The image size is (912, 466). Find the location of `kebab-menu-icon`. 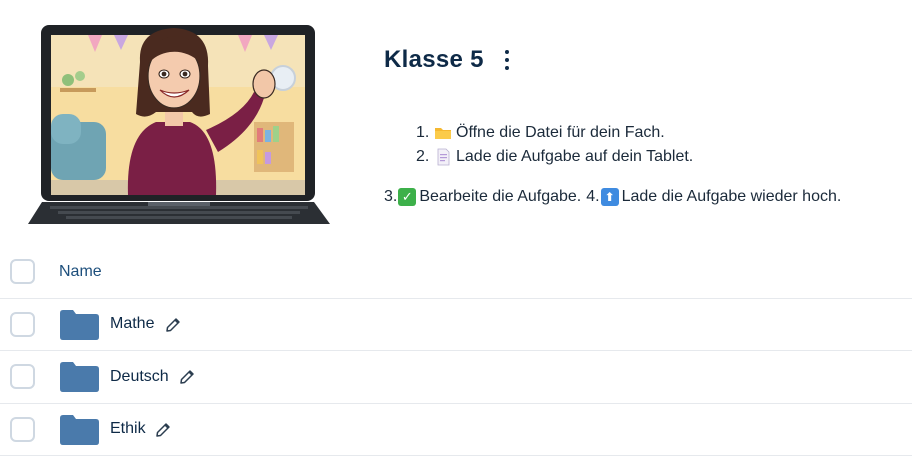

kebab-menu-icon is located at coordinates (507, 60).